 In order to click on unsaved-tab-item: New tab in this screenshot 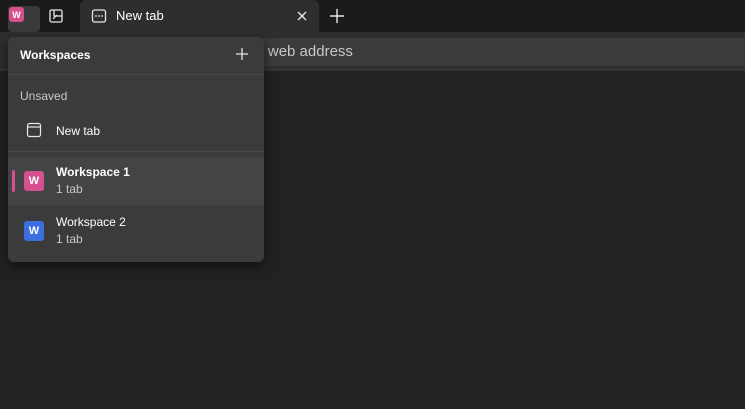, I will do `click(136, 132)`.